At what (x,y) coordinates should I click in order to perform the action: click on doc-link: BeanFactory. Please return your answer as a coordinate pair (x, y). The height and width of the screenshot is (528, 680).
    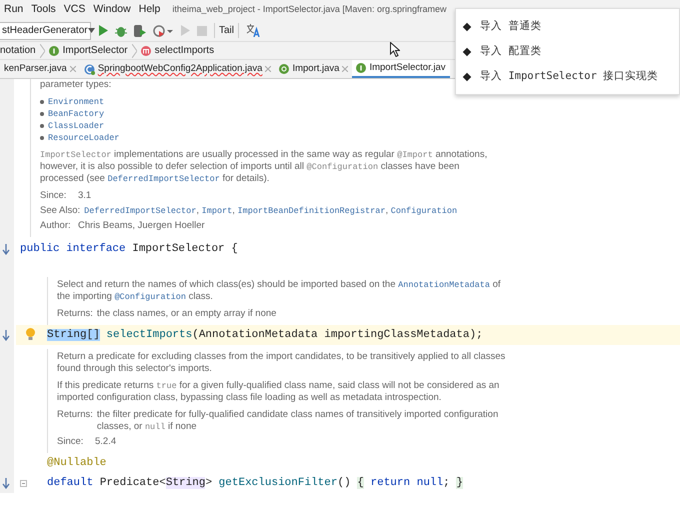
    Looking at the image, I should click on (76, 114).